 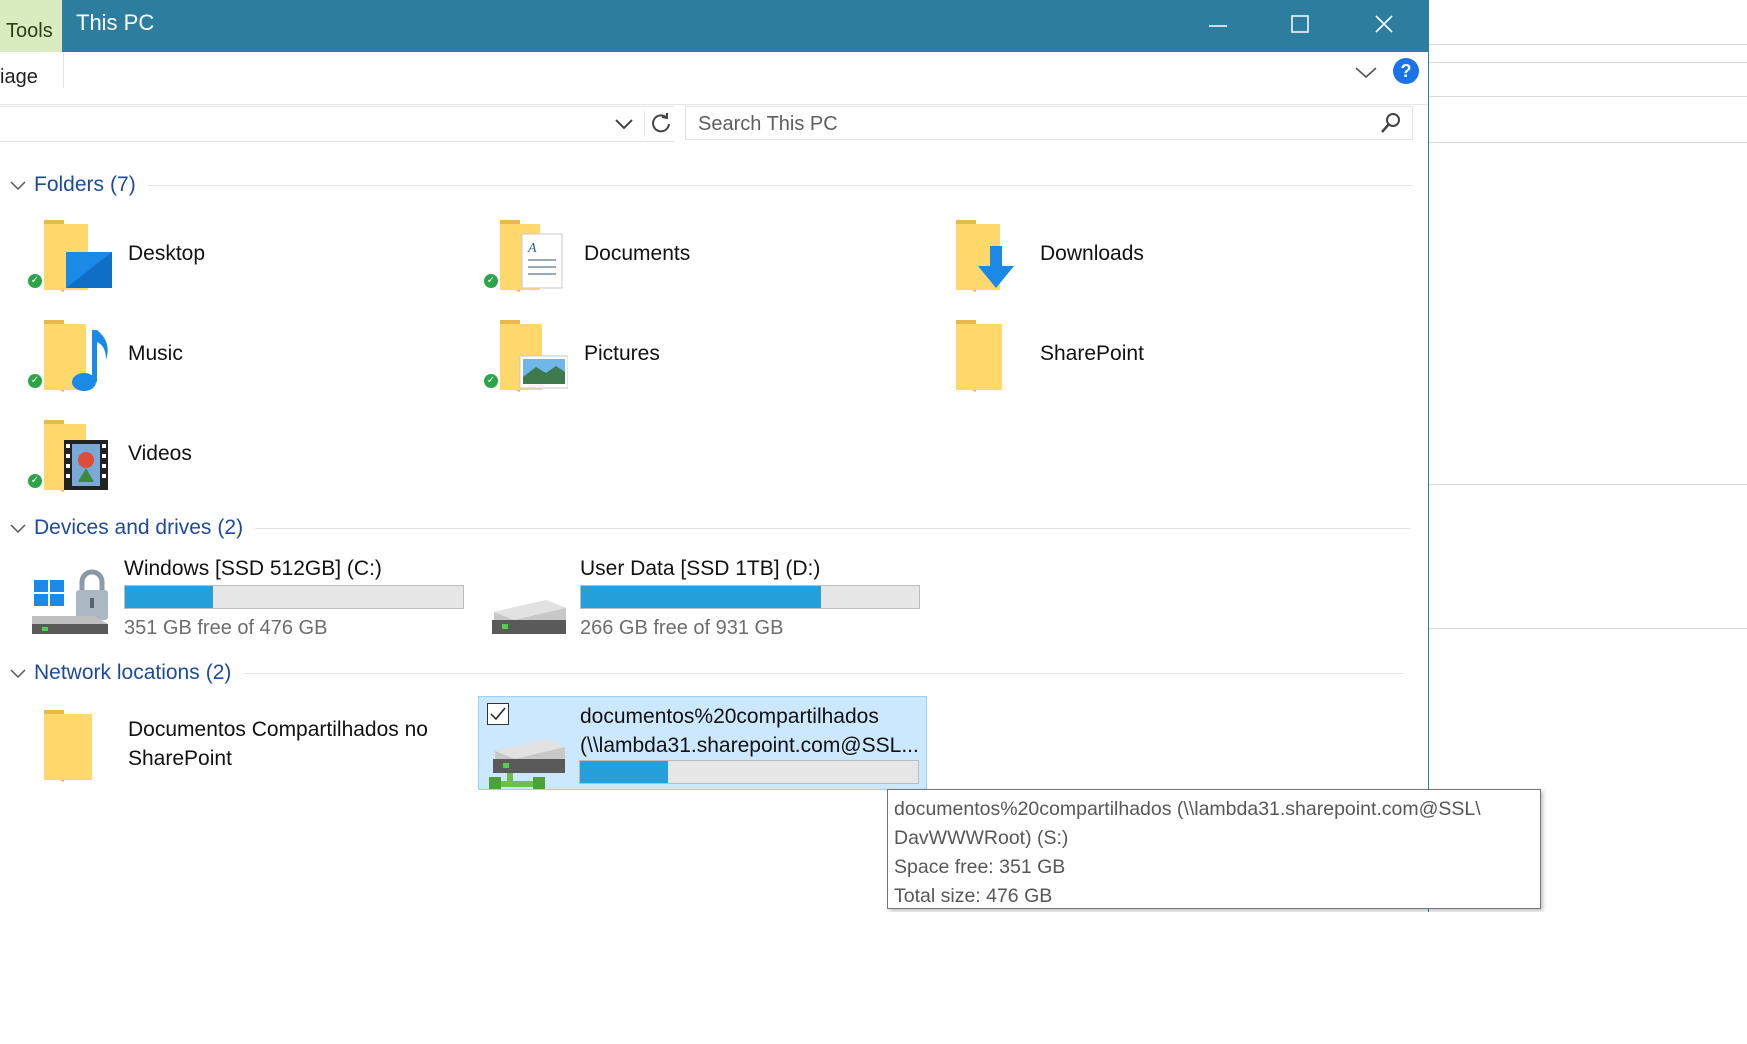 I want to click on minimize-button, so click(x=1218, y=24).